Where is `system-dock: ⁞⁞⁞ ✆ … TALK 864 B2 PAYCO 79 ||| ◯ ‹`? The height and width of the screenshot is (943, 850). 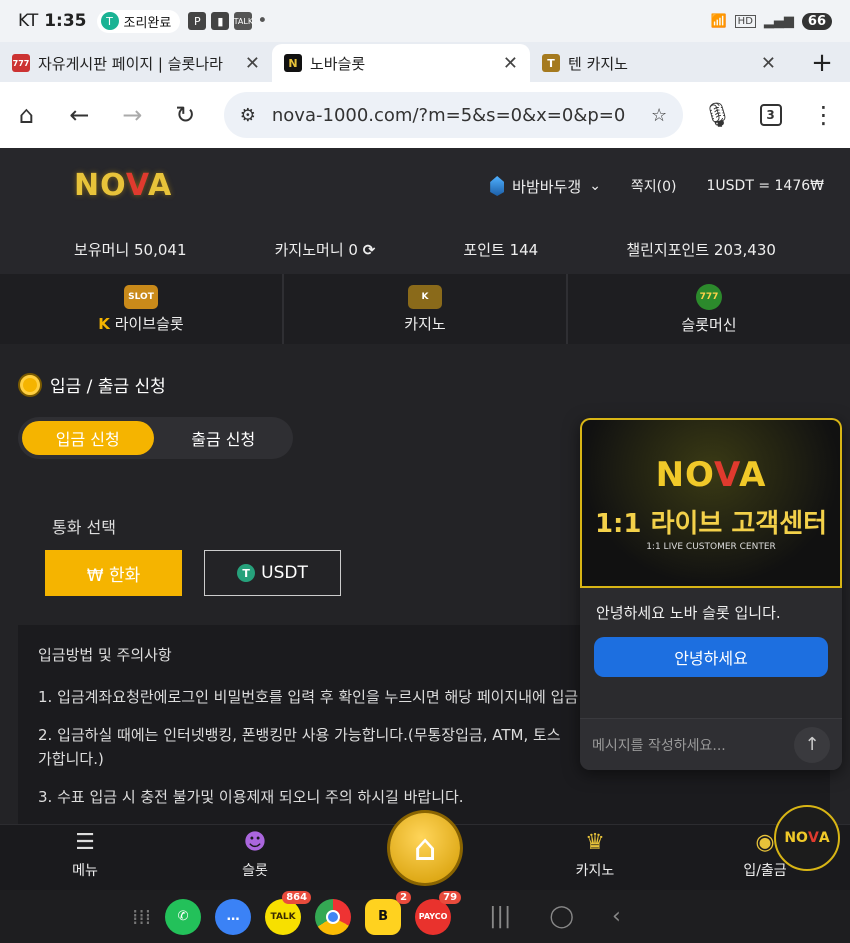 system-dock: ⁞⁞⁞ ✆ … TALK 864 B2 PAYCO 79 ||| ◯ ‹ is located at coordinates (425, 916).